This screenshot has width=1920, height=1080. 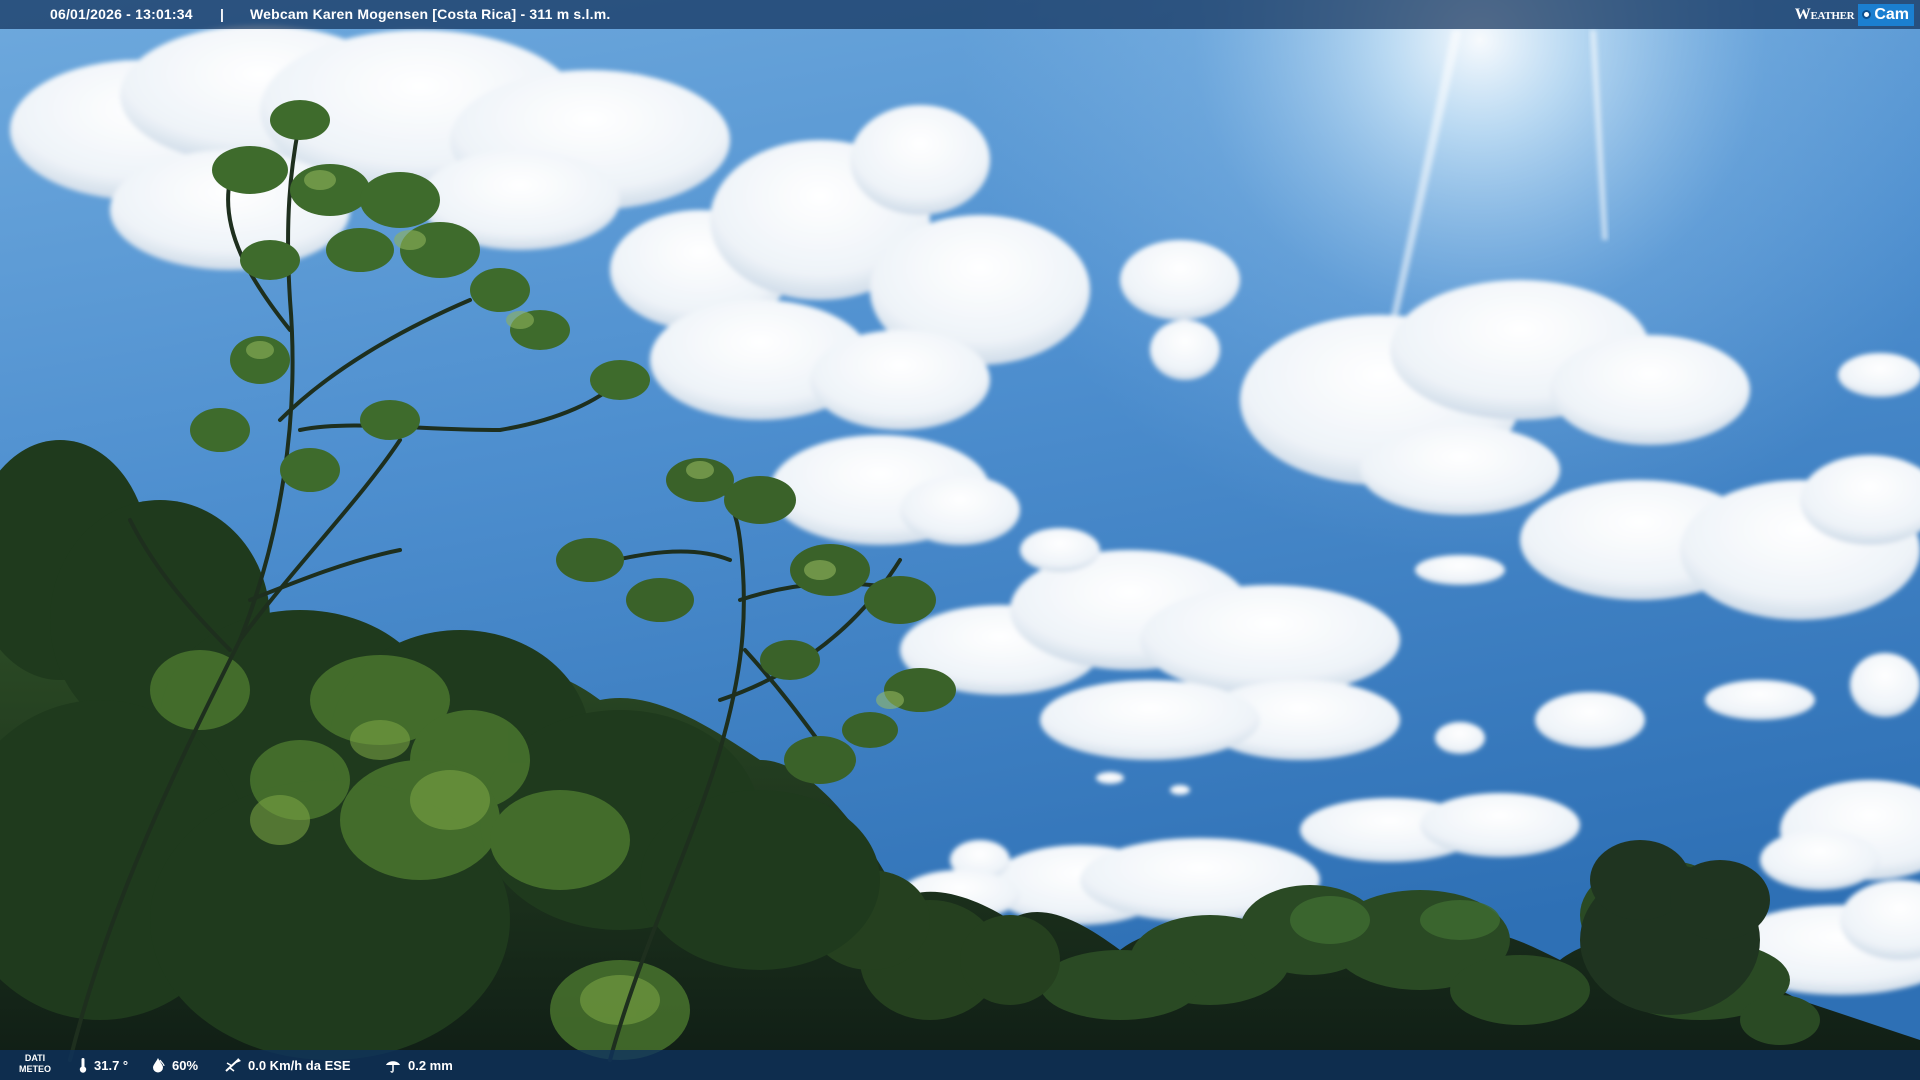 What do you see at coordinates (299, 1065) in the screenshot?
I see `wind-value: 0.0 Km/h da ESE` at bounding box center [299, 1065].